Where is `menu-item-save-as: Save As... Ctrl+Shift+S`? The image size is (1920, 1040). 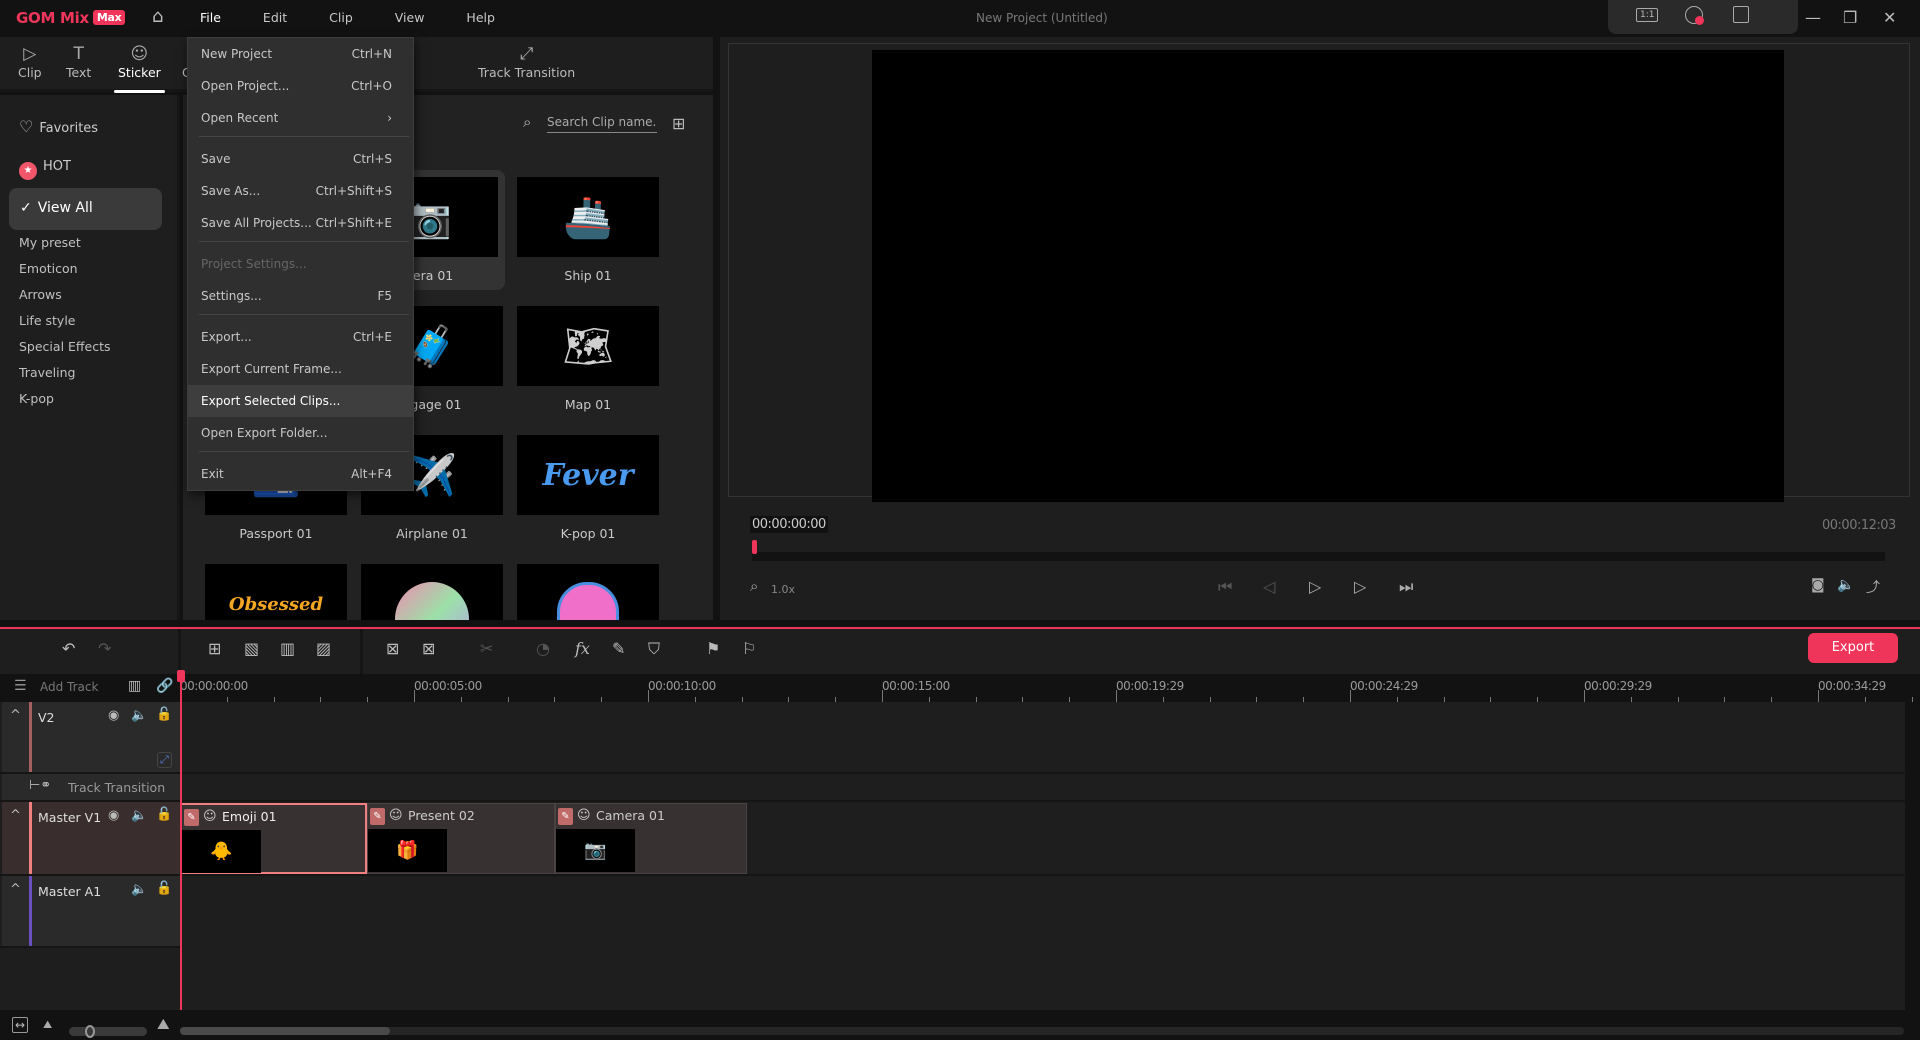
menu-item-save-as: Save As... Ctrl+Shift+S is located at coordinates (300, 191).